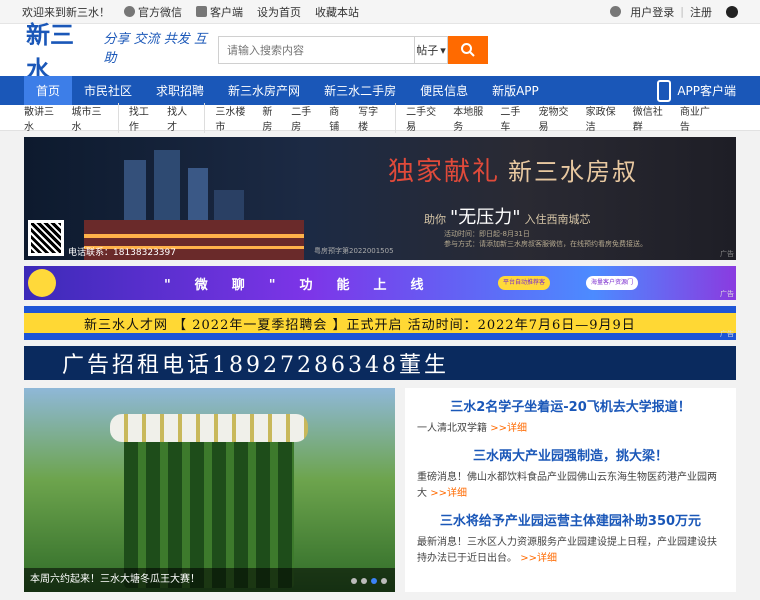  Describe the element at coordinates (209, 501) in the screenshot. I see `winter-melon-image` at that location.